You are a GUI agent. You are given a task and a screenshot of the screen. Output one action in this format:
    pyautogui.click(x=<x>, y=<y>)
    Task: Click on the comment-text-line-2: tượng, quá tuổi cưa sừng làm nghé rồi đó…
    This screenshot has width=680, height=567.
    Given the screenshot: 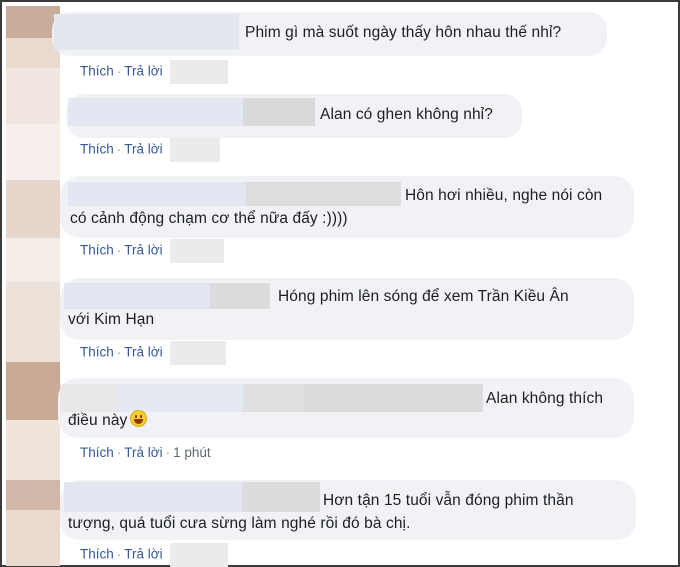 What is the action you would take?
    pyautogui.click(x=239, y=523)
    